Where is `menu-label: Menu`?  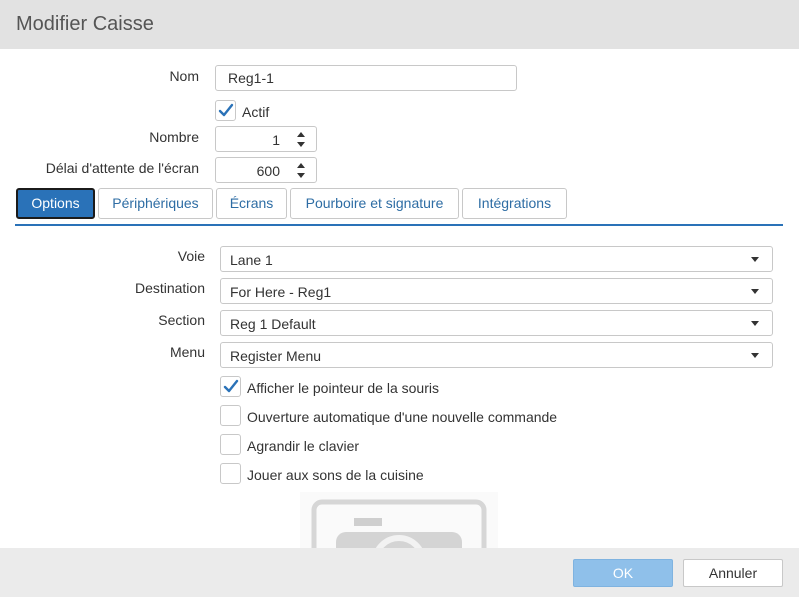 menu-label: Menu is located at coordinates (187, 352).